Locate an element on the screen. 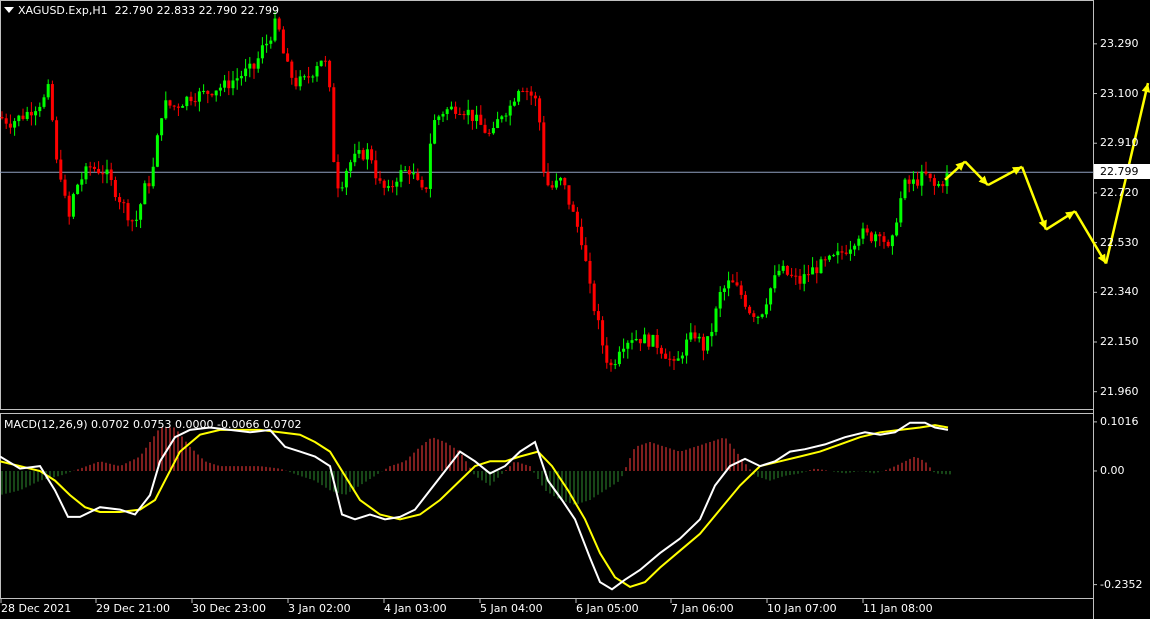  time-tick-label: 10 Jan 07:00 is located at coordinates (802, 608).